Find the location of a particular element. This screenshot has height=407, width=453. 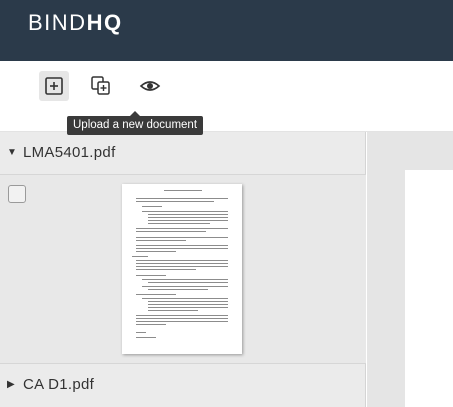

merge-documents-button is located at coordinates (101, 86).